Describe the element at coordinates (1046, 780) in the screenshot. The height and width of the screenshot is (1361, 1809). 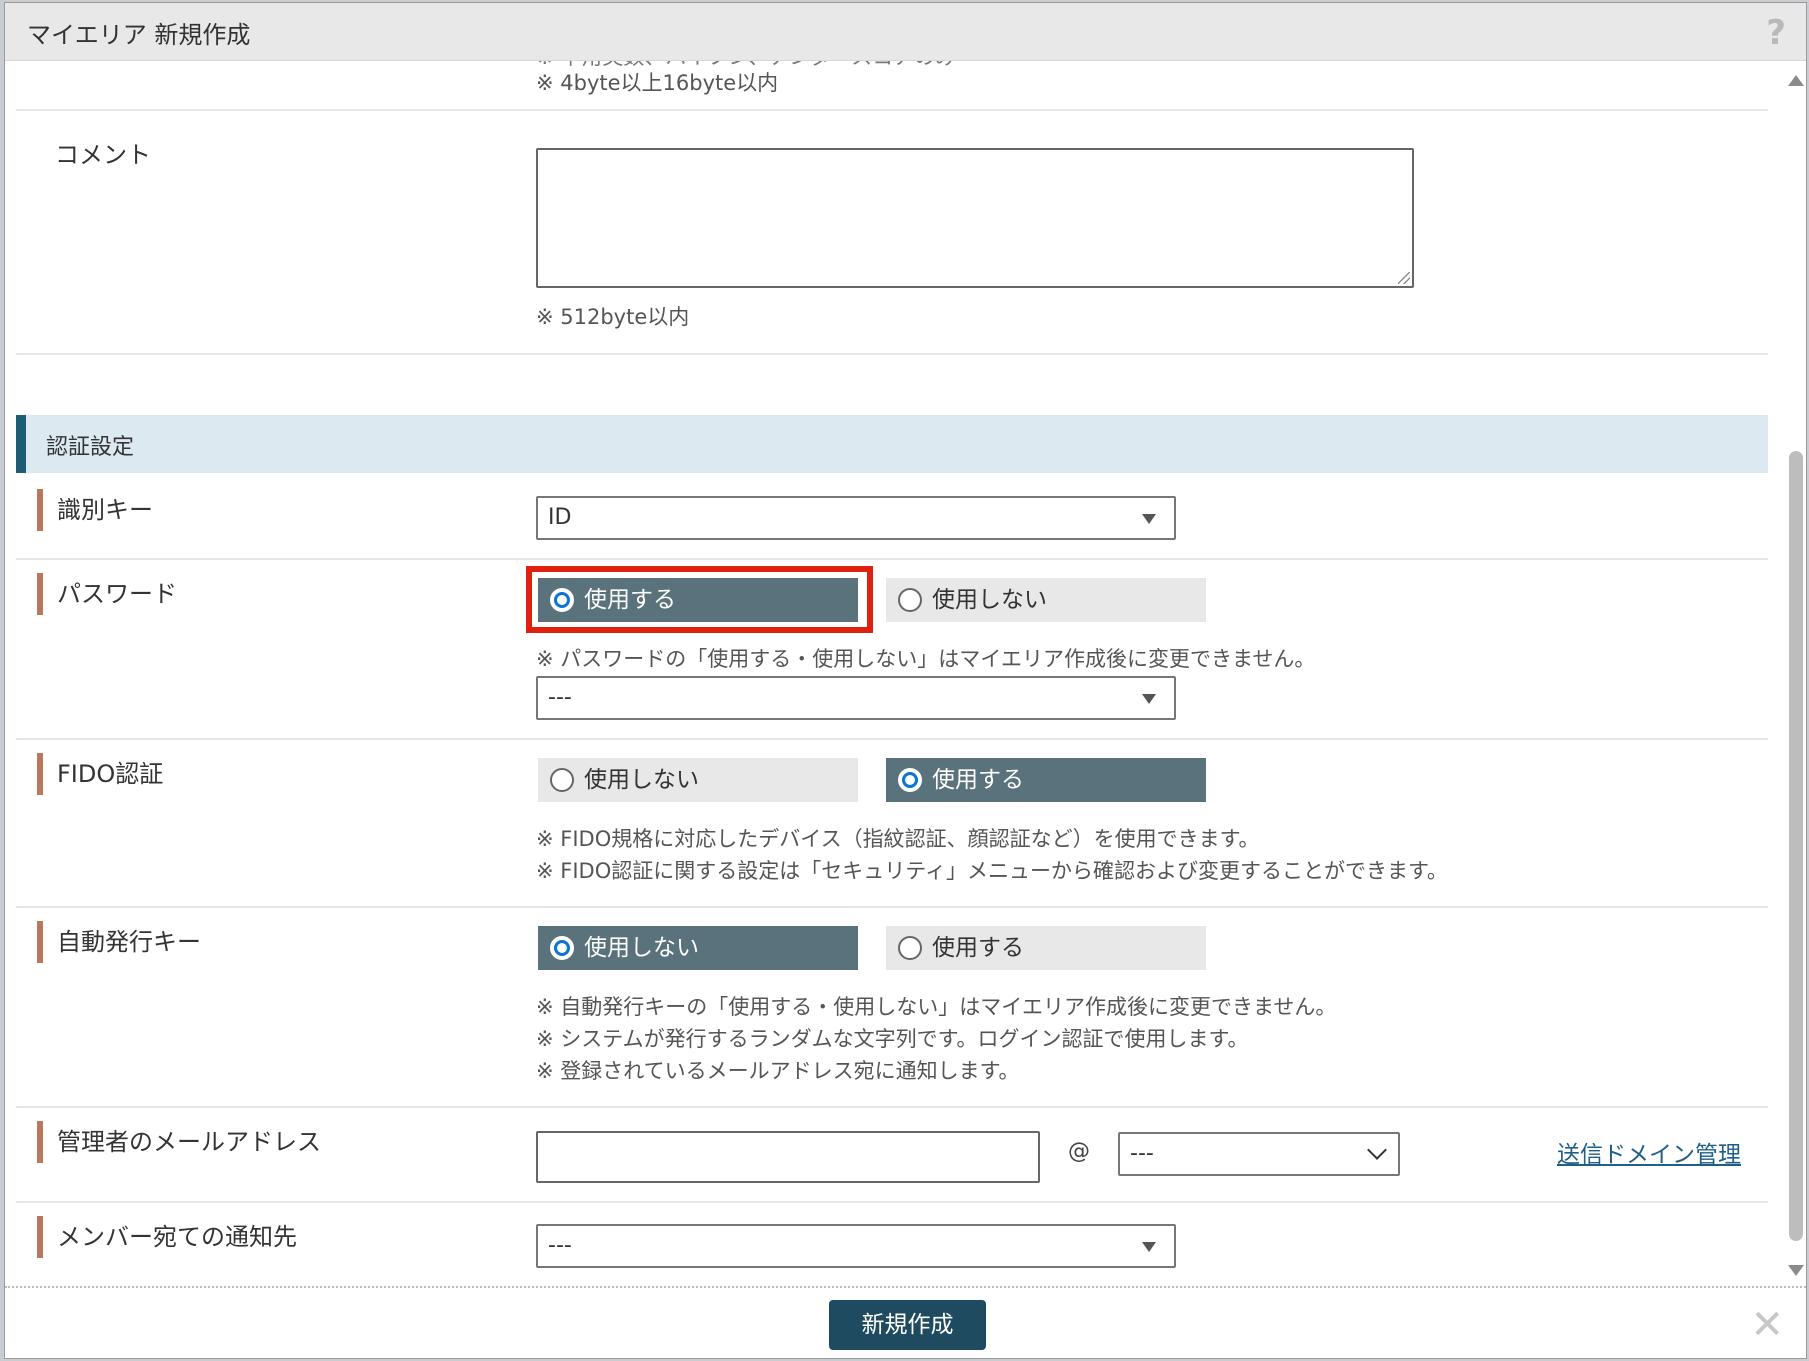
I see `fido-use-radio: 使用する` at that location.